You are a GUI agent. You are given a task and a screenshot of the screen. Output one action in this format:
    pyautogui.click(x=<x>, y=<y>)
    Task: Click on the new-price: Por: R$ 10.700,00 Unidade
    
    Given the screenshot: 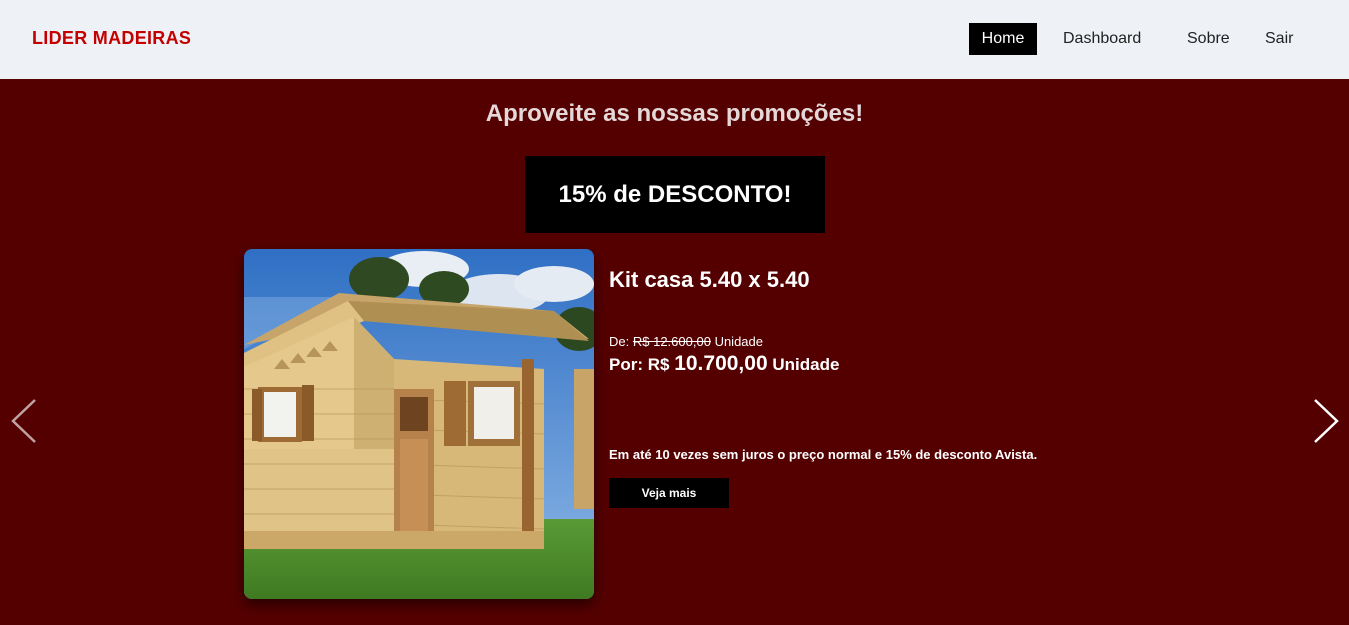 What is the action you would take?
    pyautogui.click(x=724, y=364)
    